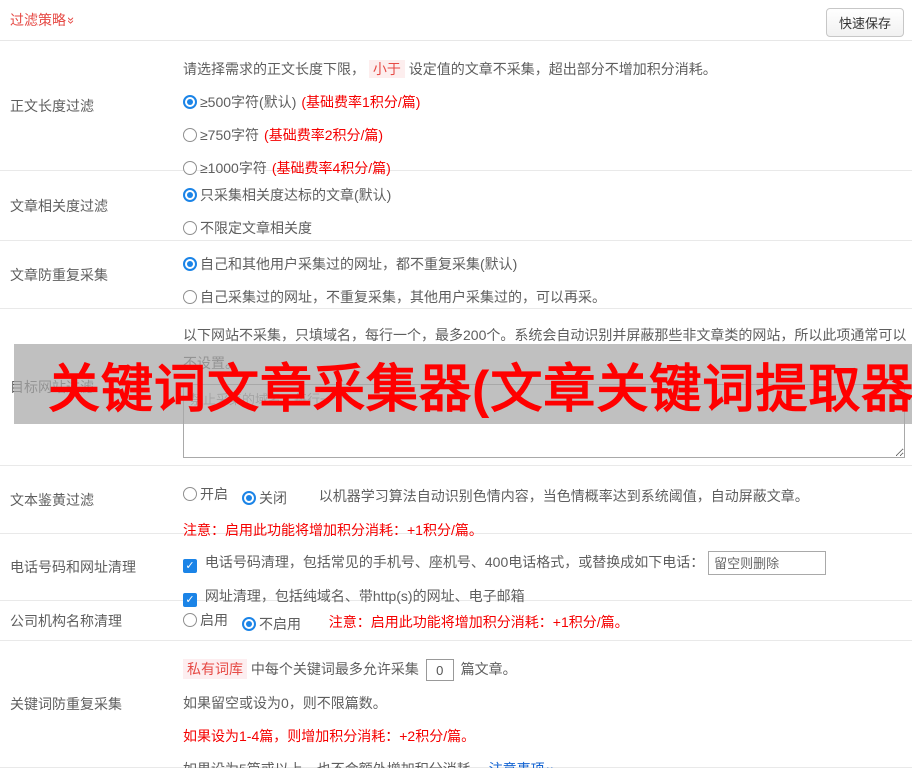  What do you see at coordinates (214, 620) in the screenshot?
I see `radio-option-label: 启用` at bounding box center [214, 620].